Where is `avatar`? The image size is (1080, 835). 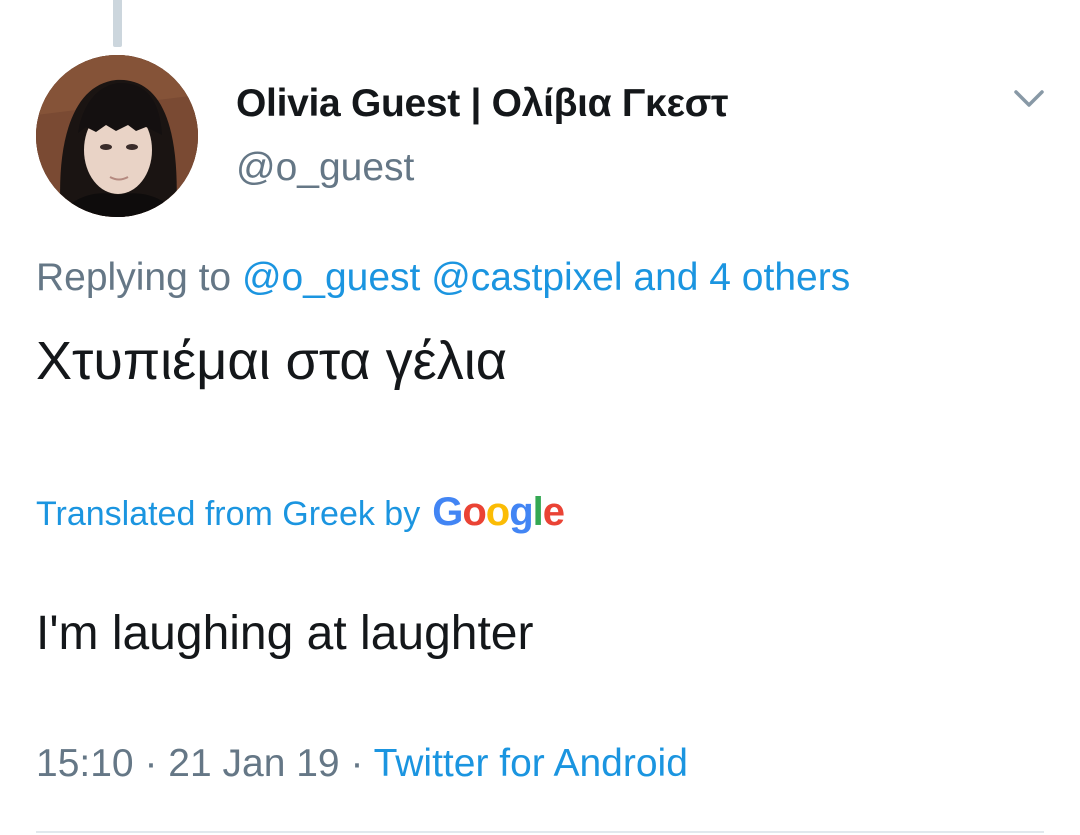
avatar is located at coordinates (117, 136).